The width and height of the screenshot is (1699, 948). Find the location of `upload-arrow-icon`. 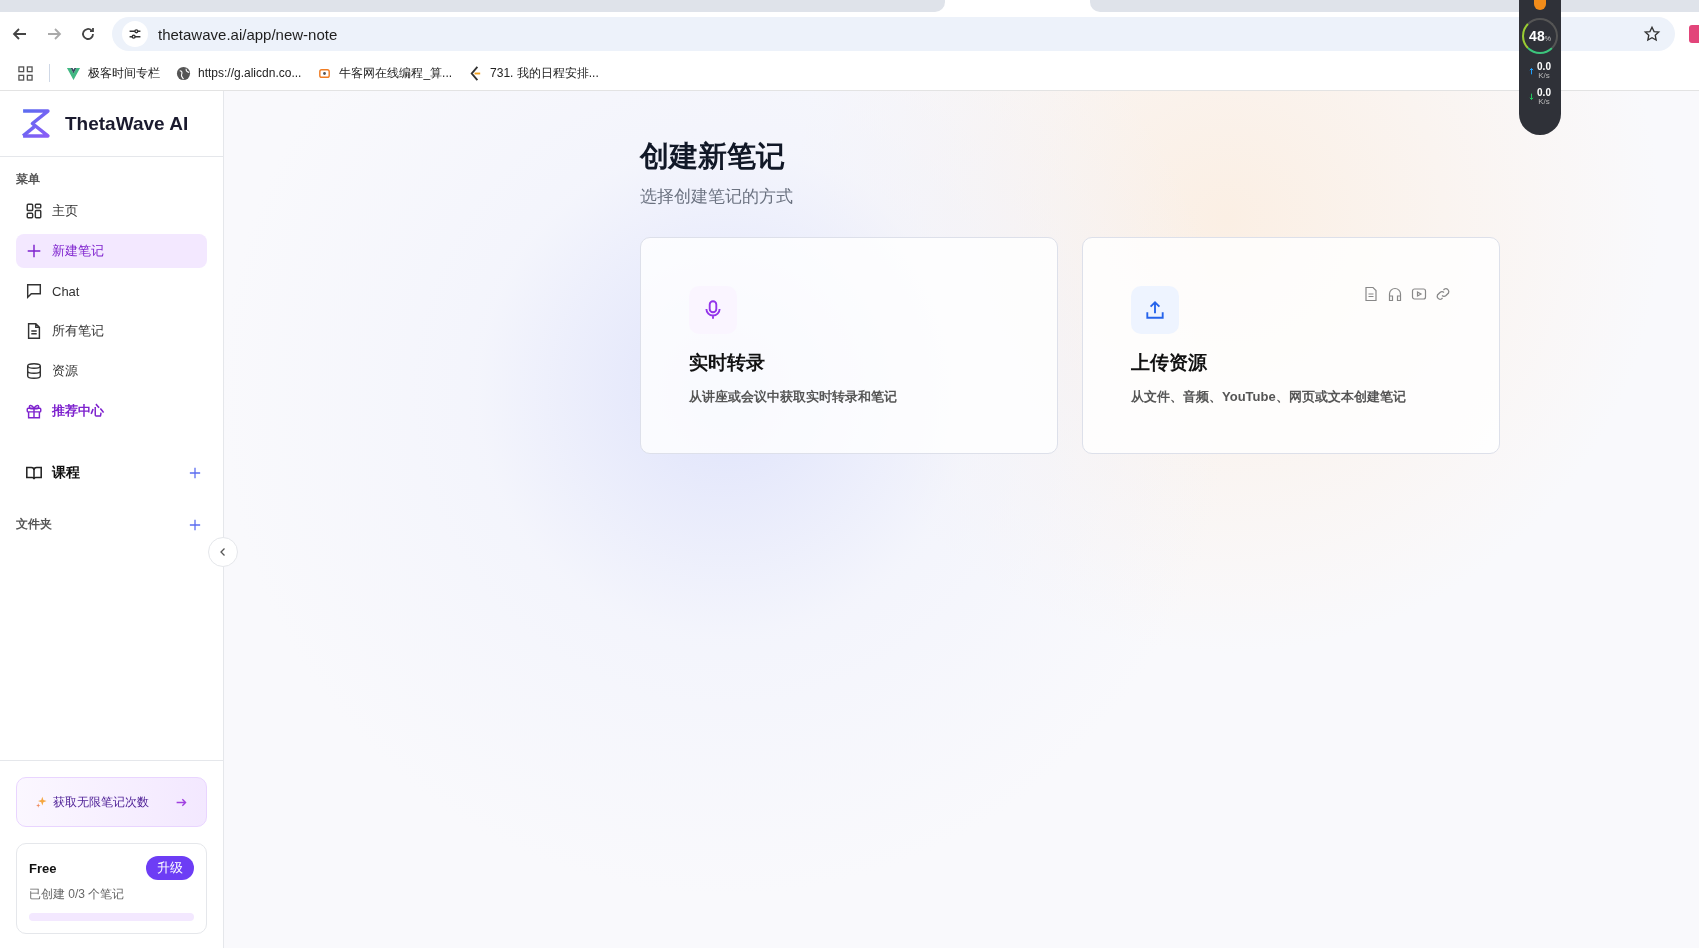

upload-arrow-icon is located at coordinates (1532, 71).